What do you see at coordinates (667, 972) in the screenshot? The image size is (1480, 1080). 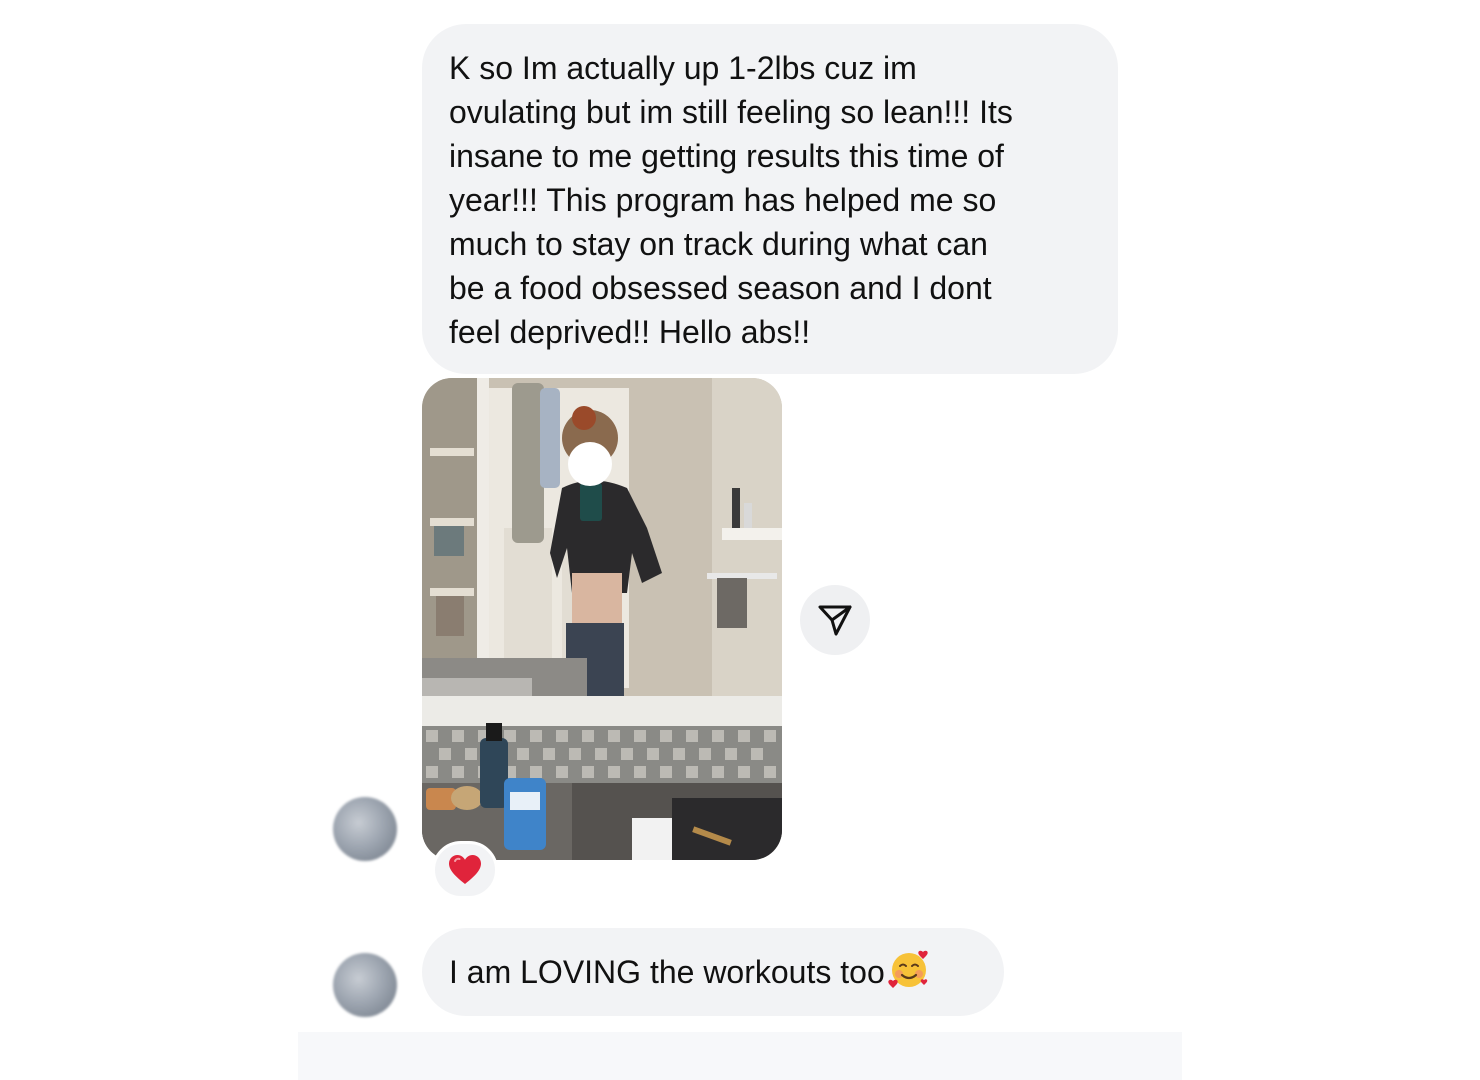 I see `message-text: I am LOVING the workouts too` at bounding box center [667, 972].